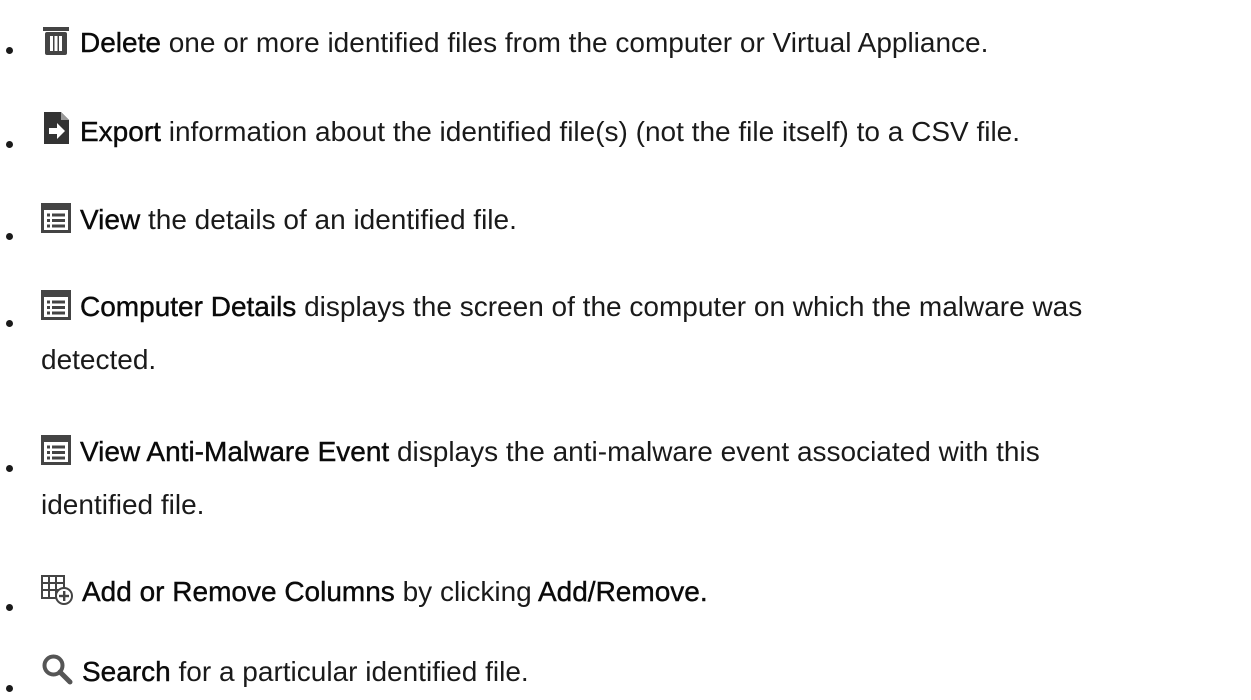 The width and height of the screenshot is (1251, 700). Describe the element at coordinates (57, 596) in the screenshot. I see `add-columns-icon` at that location.